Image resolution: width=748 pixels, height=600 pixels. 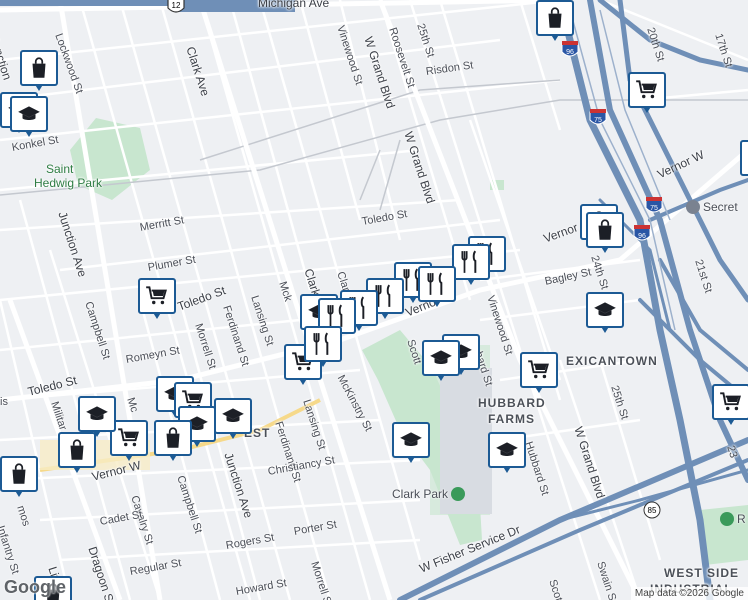 What do you see at coordinates (420, 494) in the screenshot?
I see `clark-park-label: Clark Park` at bounding box center [420, 494].